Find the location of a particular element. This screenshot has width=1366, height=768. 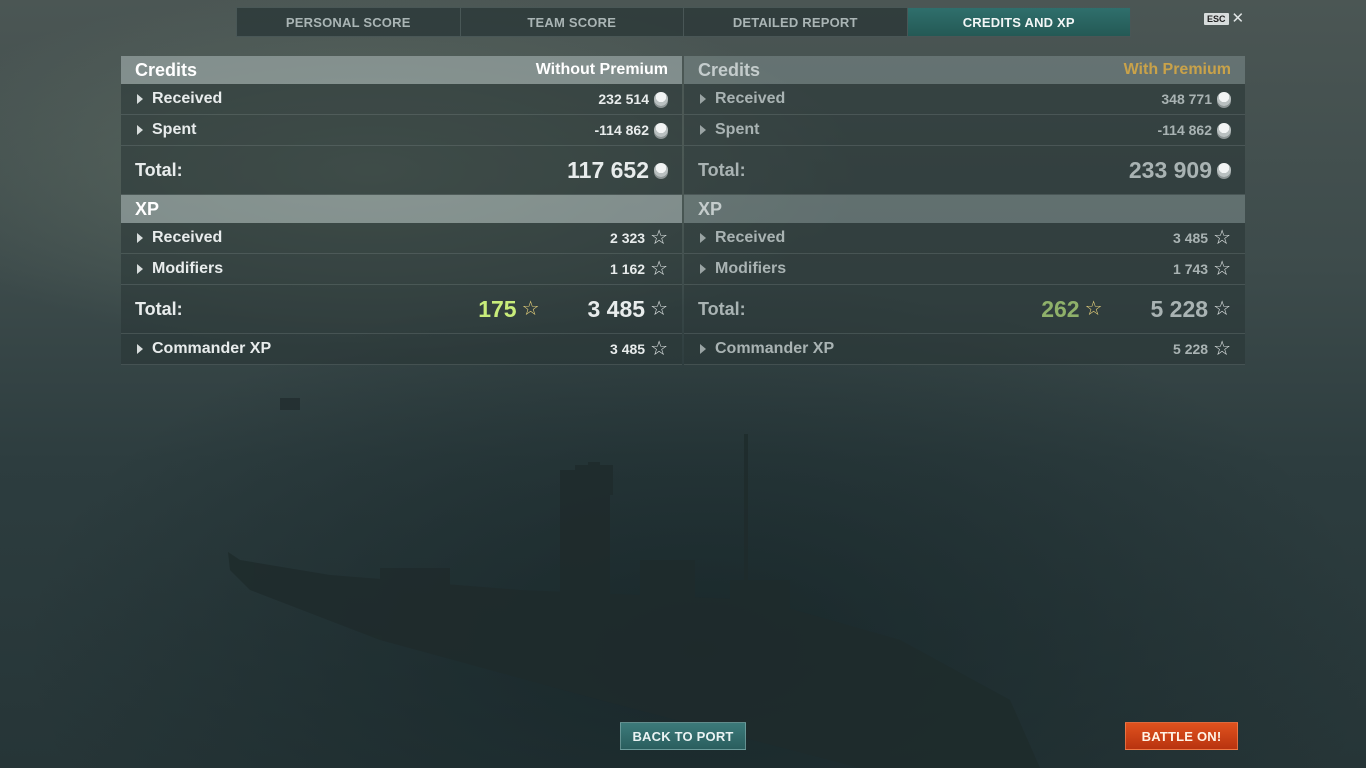

close-icon: ✕ is located at coordinates (1238, 18).